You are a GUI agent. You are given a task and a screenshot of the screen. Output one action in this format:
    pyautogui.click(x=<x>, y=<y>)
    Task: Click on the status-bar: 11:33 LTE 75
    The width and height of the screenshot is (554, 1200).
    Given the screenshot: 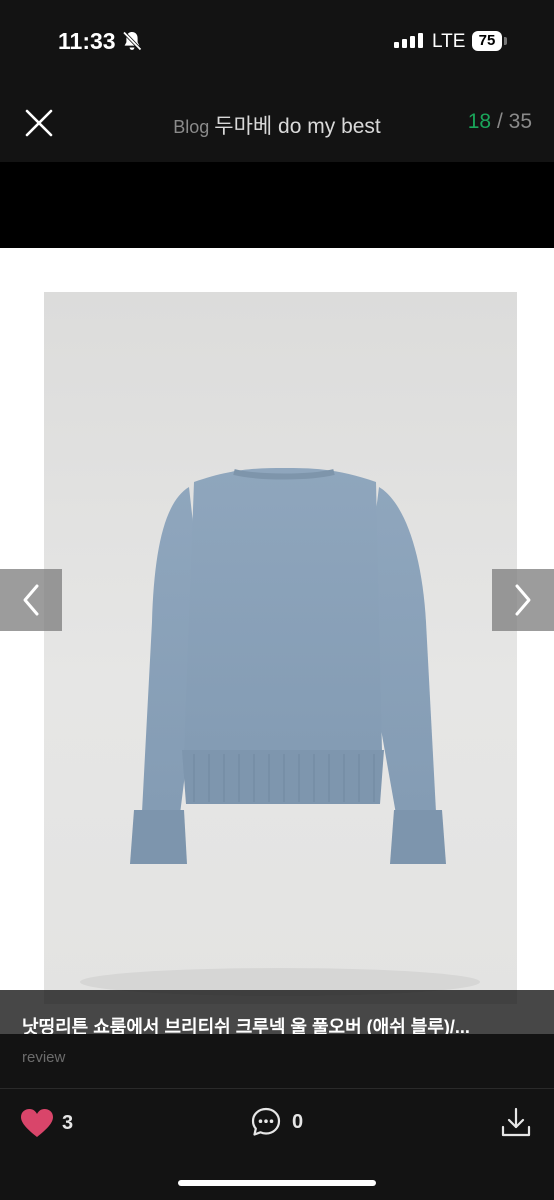 What is the action you would take?
    pyautogui.click(x=277, y=42)
    